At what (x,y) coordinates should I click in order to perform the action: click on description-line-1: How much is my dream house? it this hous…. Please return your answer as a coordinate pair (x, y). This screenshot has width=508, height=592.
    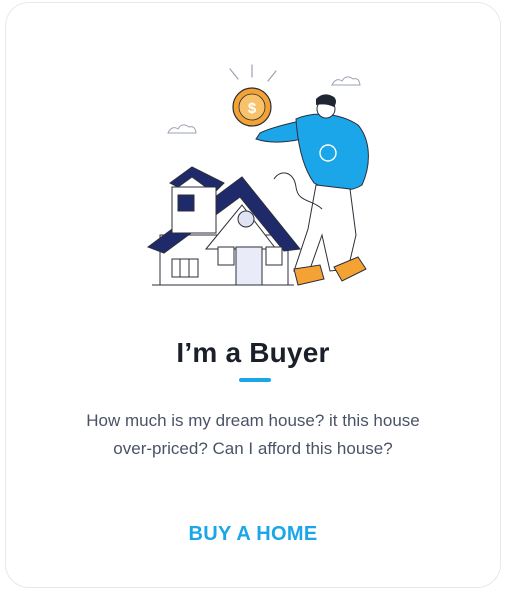
    Looking at the image, I should click on (253, 420).